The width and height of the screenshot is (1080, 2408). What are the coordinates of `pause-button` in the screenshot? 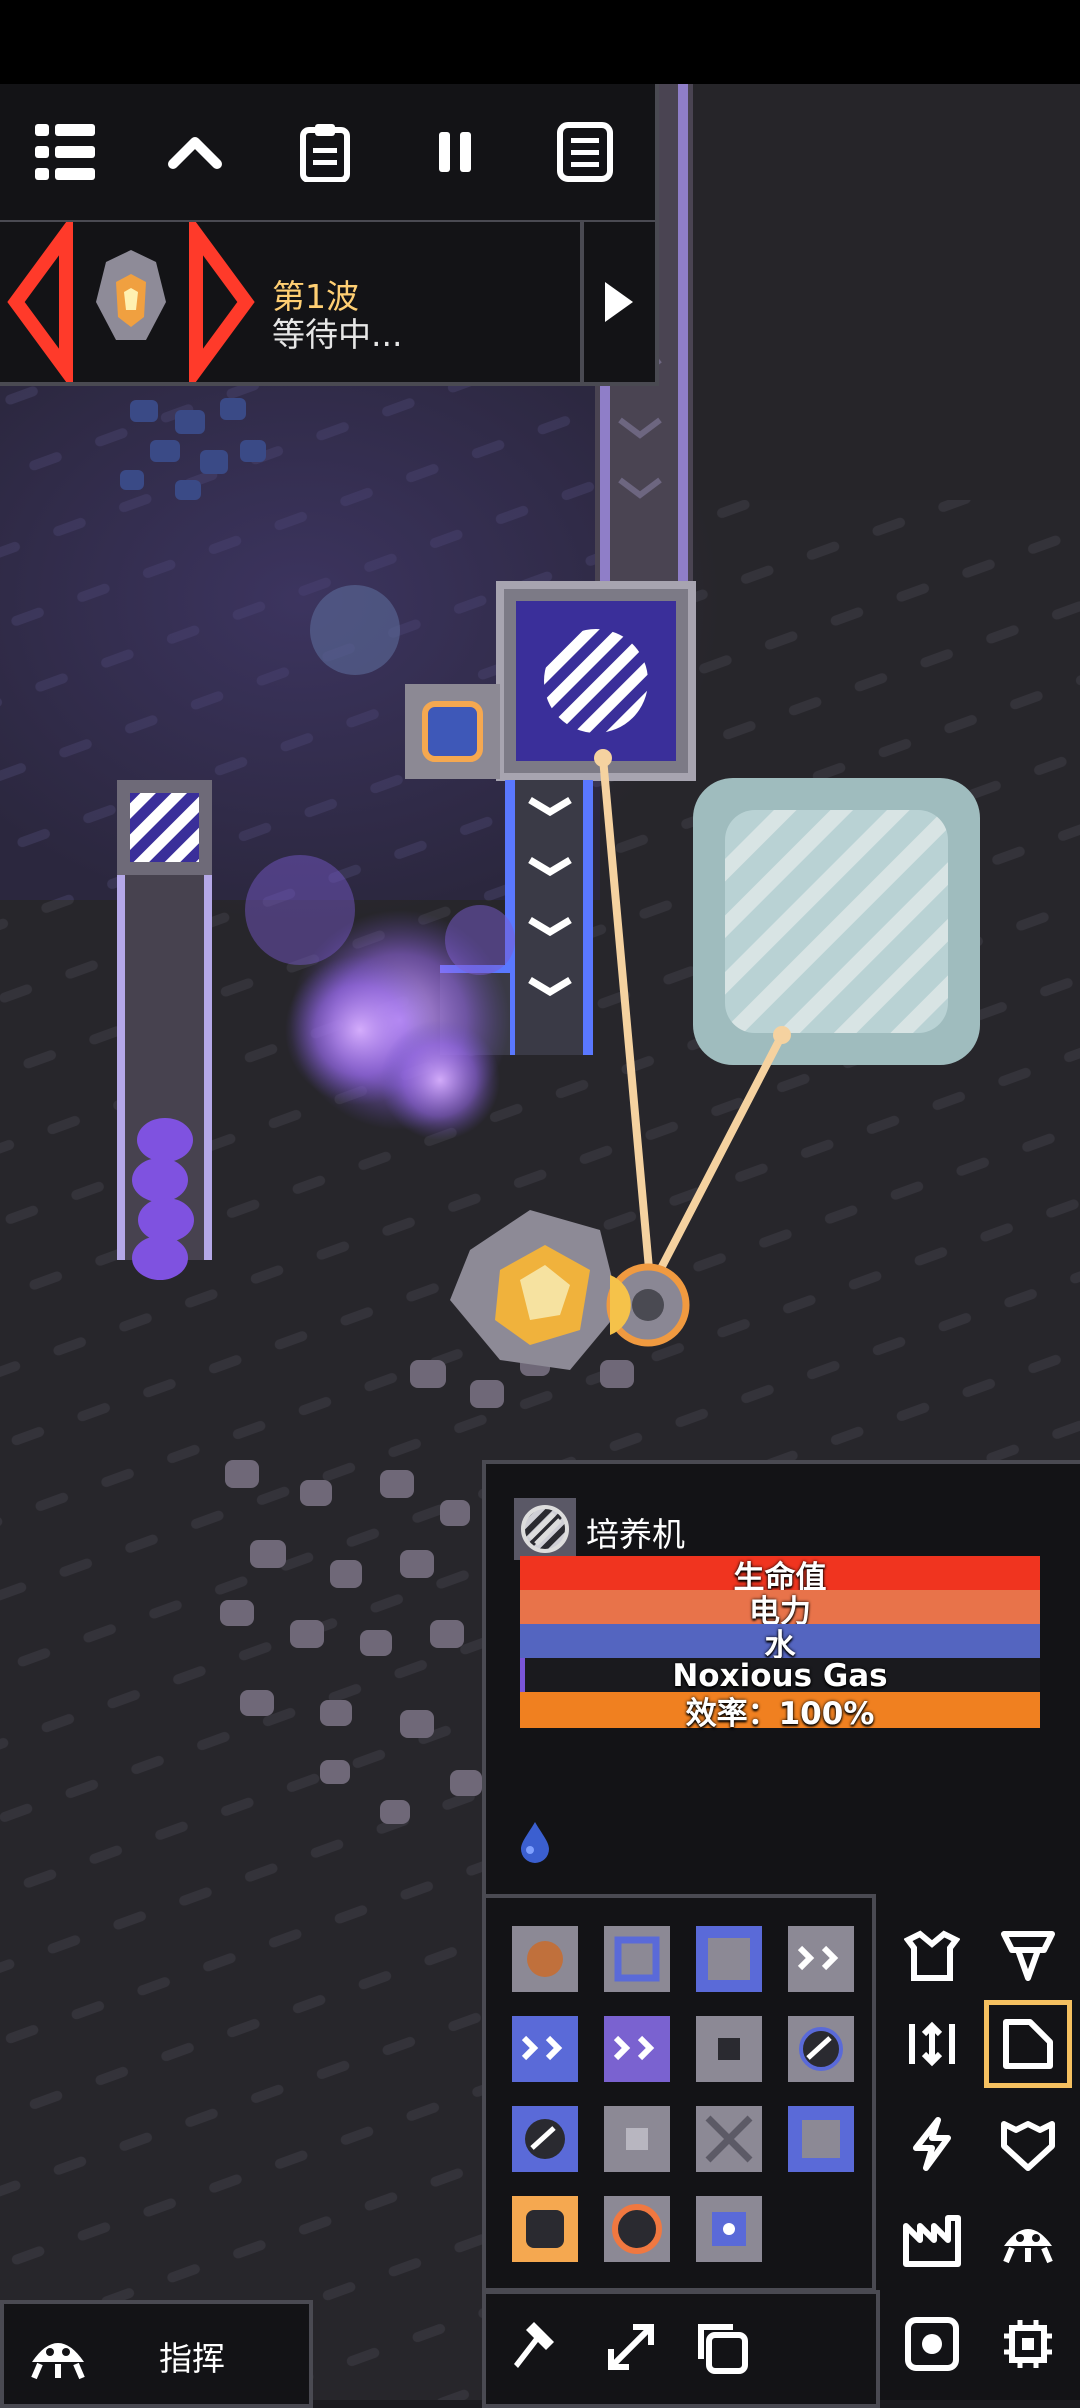 It's located at (455, 152).